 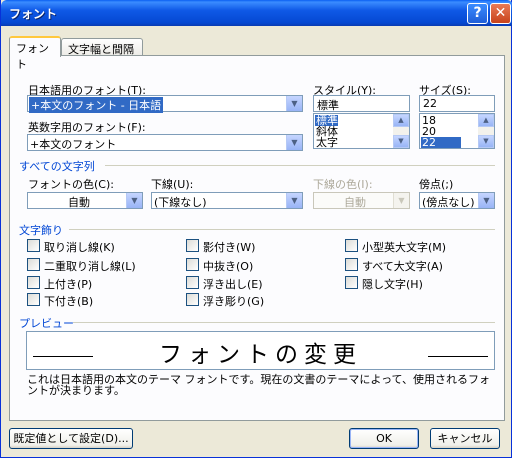 What do you see at coordinates (486, 131) in the screenshot?
I see `size-scrollbar: ▲ ▼` at bounding box center [486, 131].